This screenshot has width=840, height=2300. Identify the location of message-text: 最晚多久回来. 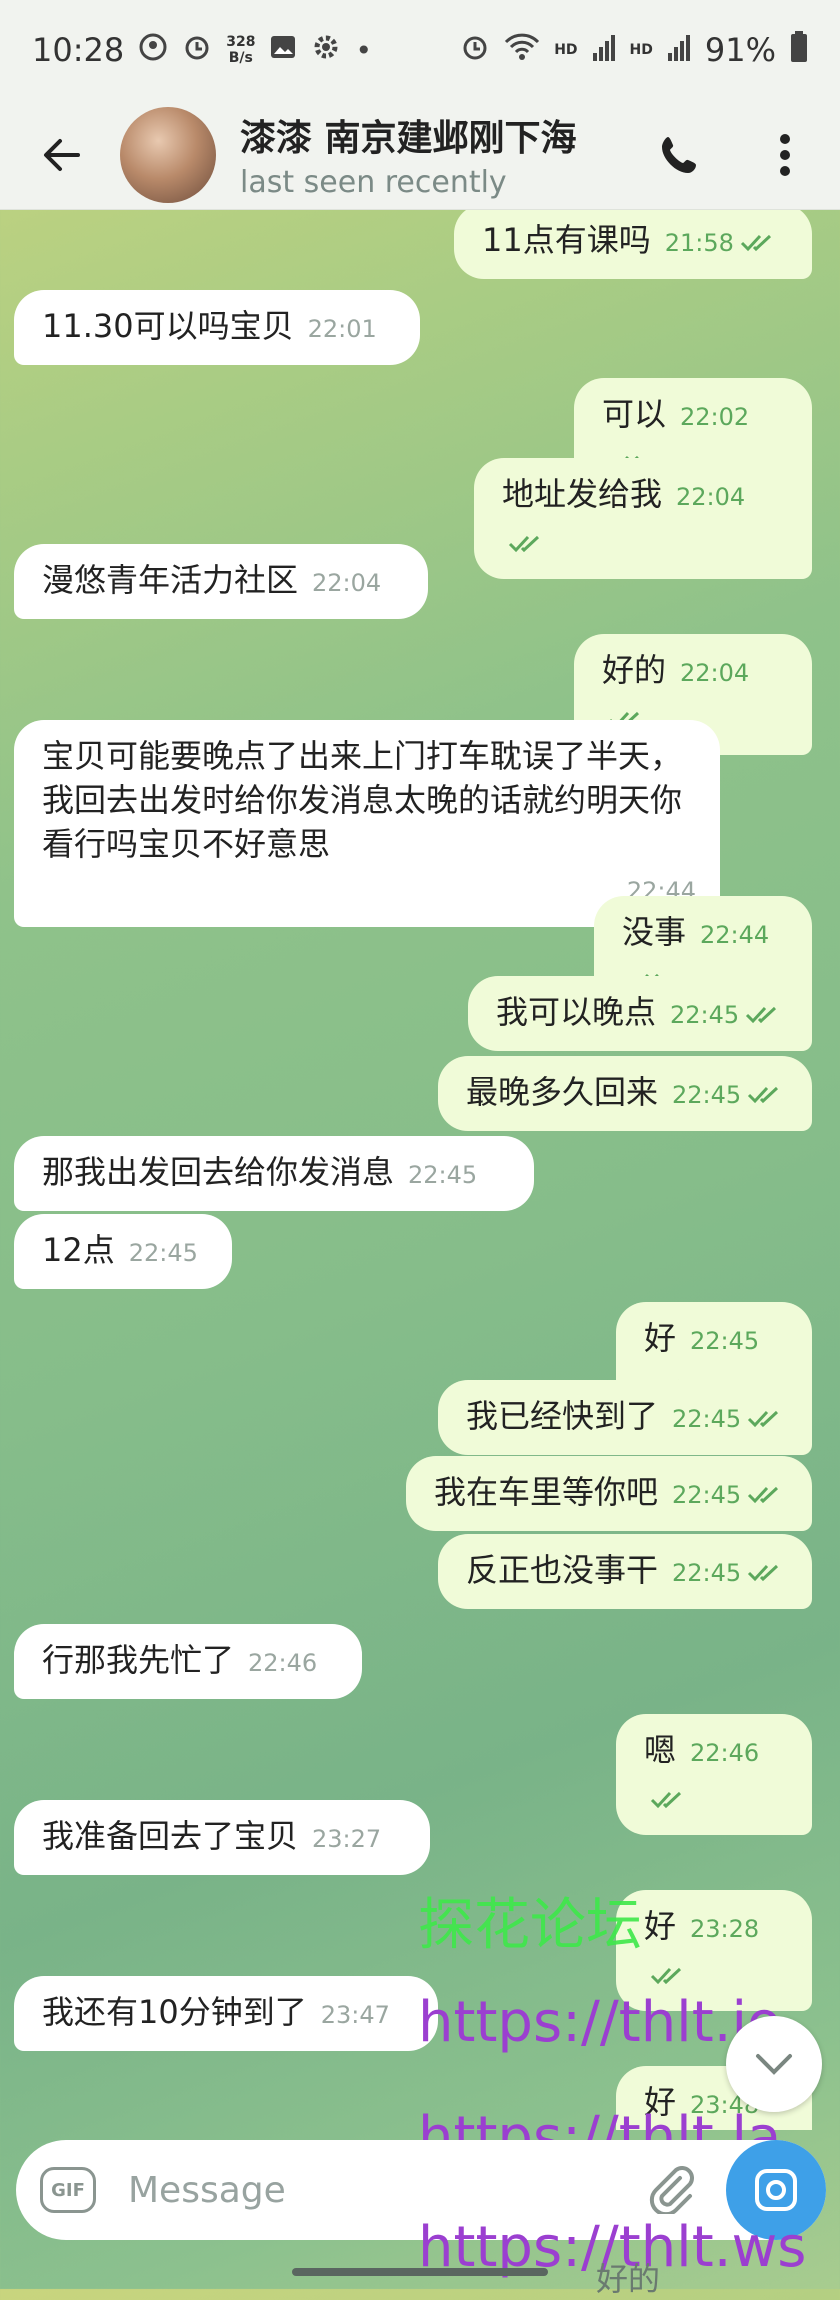
(562, 1092).